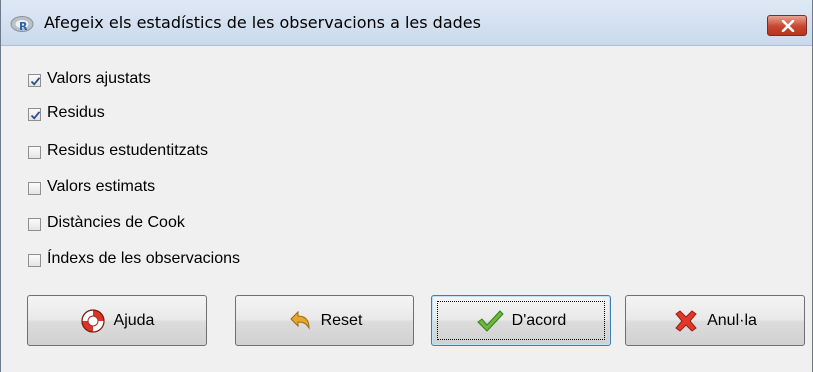 Image resolution: width=813 pixels, height=372 pixels. What do you see at coordinates (127, 150) in the screenshot?
I see `option-label: Residus estudentitzats` at bounding box center [127, 150].